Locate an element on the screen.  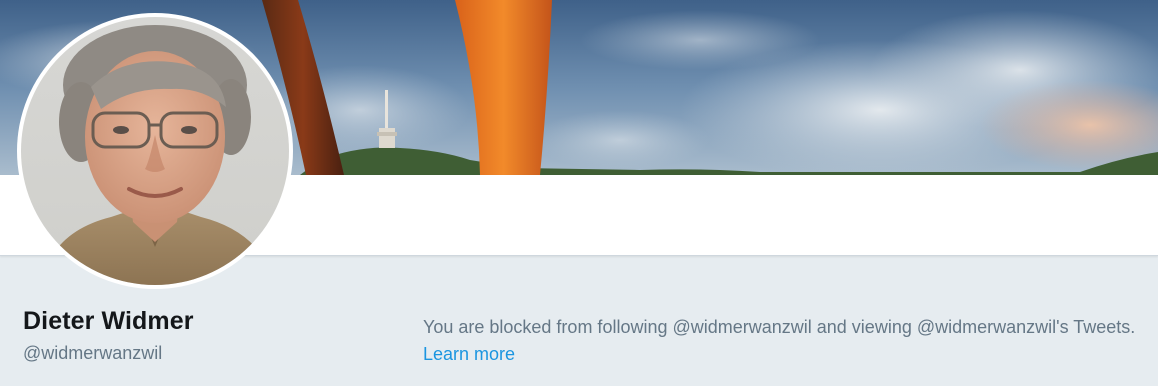
learn-more-link: Learn more is located at coordinates (469, 354).